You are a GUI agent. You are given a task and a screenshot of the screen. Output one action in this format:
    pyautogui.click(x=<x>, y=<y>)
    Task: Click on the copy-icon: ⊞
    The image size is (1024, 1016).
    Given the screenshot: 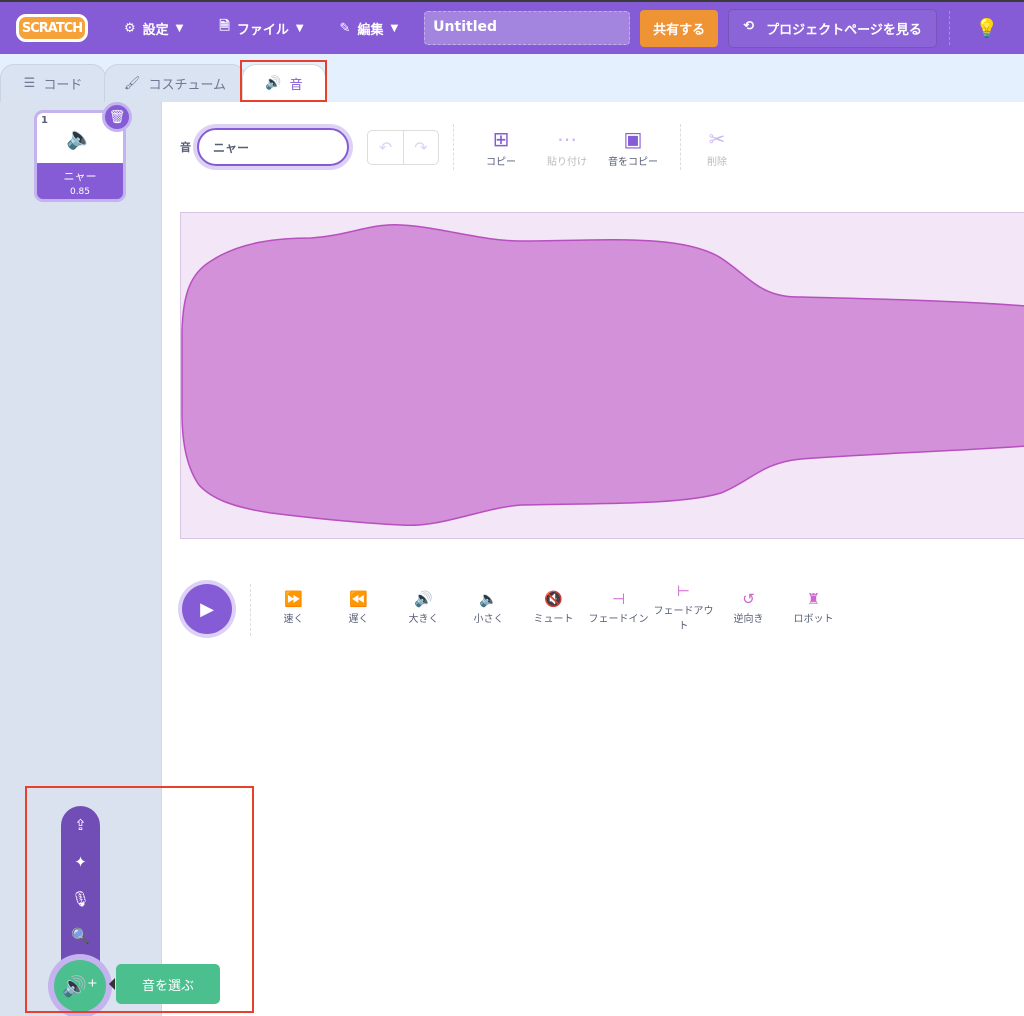 What is the action you would take?
    pyautogui.click(x=501, y=138)
    